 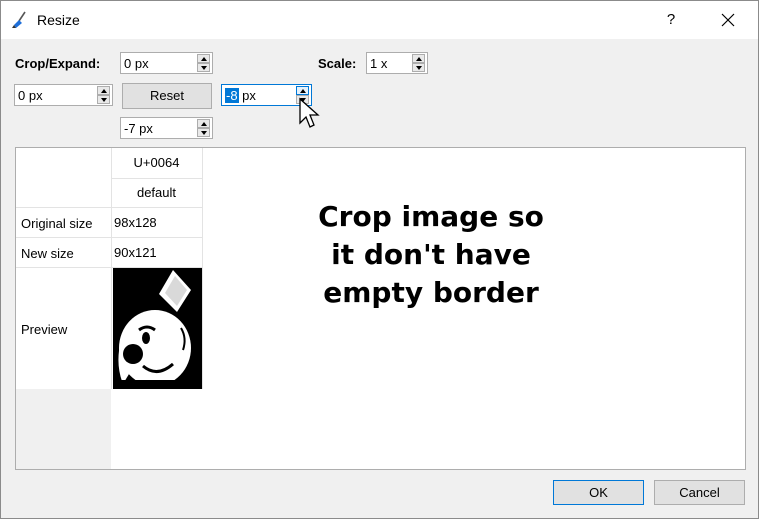 What do you see at coordinates (166, 63) in the screenshot?
I see `crop-top-spinbox: 0 px` at bounding box center [166, 63].